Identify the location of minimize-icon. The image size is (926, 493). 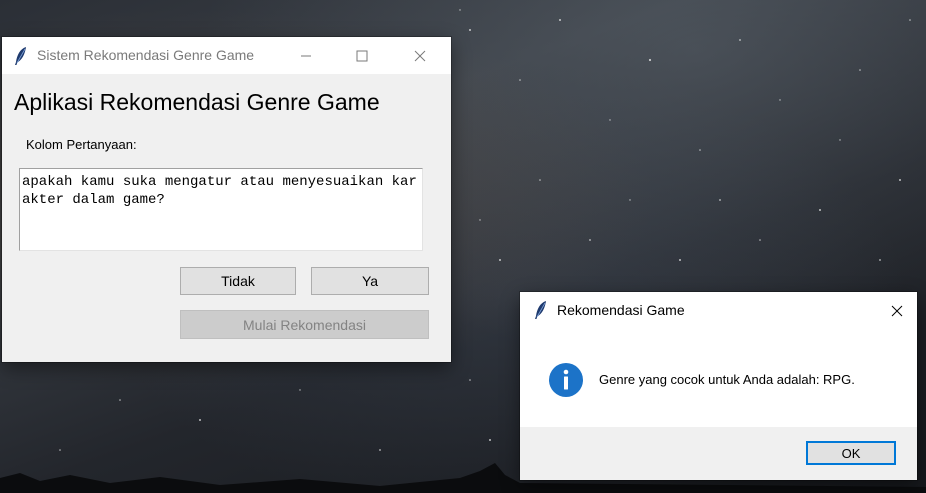
(306, 55).